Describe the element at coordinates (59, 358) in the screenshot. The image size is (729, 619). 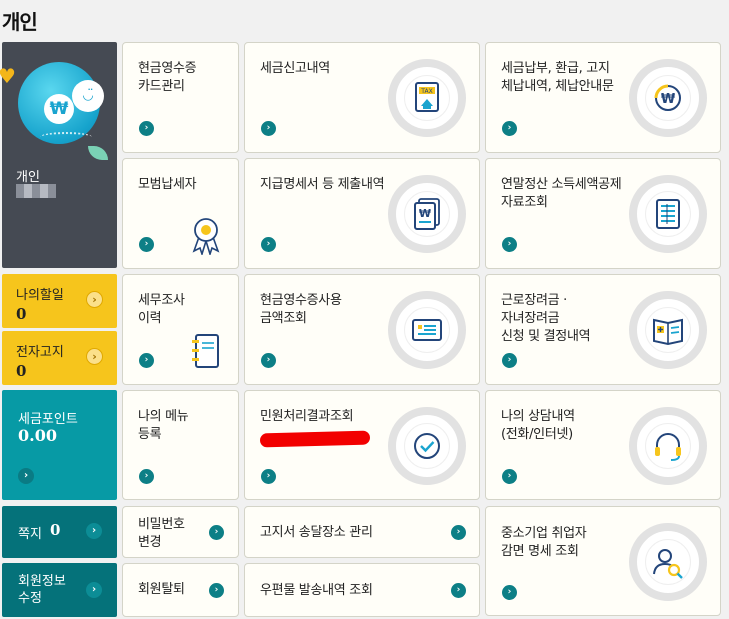
I see `e-notice-box: 전자고지 0 ›` at that location.